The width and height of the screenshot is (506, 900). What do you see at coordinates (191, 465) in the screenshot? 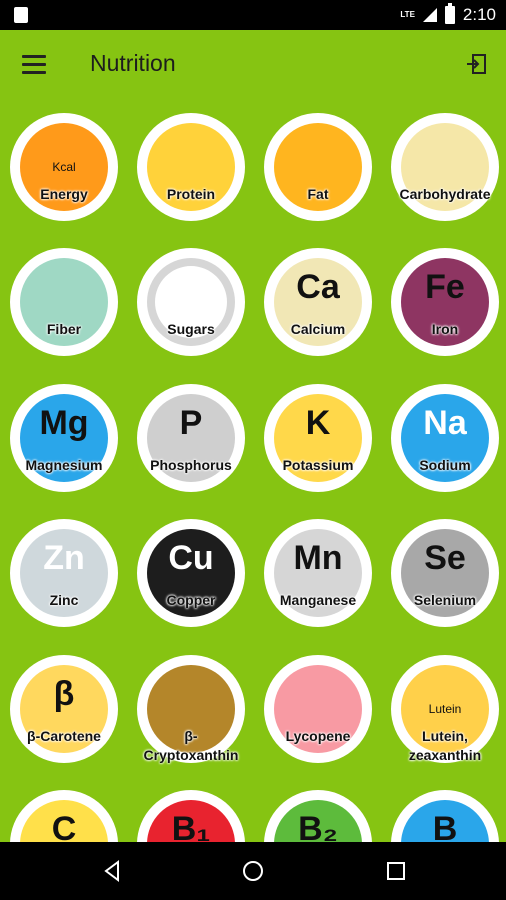
I see `nutrient-label: Phosphorus` at bounding box center [191, 465].